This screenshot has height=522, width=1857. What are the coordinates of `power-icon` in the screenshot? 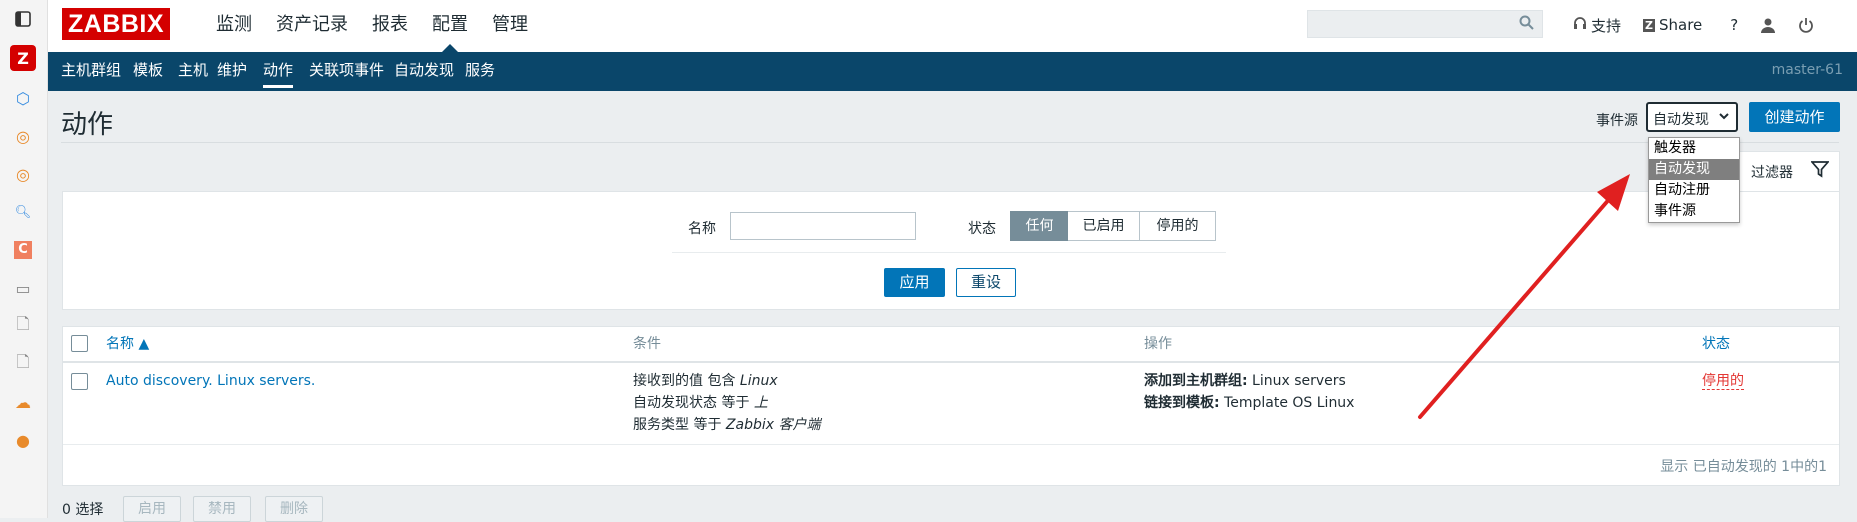 It's located at (1806, 25).